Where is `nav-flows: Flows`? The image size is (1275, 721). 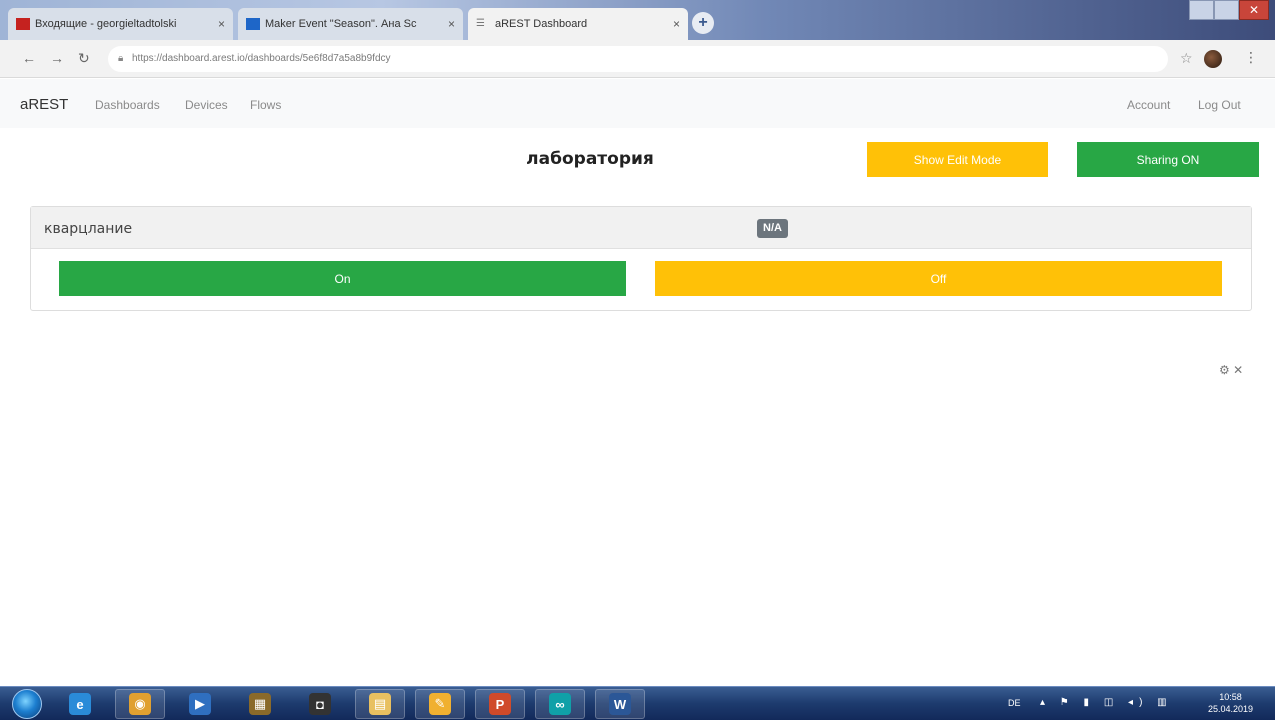 nav-flows: Flows is located at coordinates (265, 105).